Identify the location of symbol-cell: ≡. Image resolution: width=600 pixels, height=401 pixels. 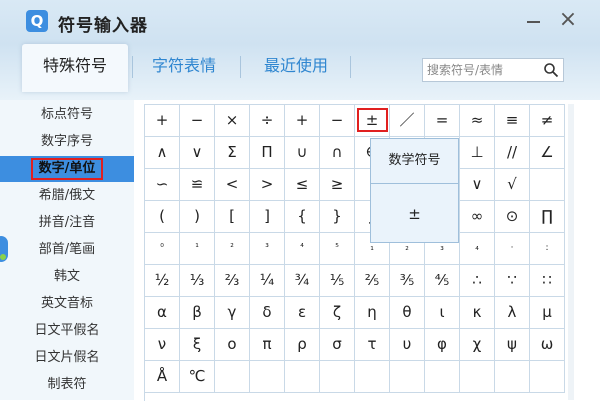
(512, 121).